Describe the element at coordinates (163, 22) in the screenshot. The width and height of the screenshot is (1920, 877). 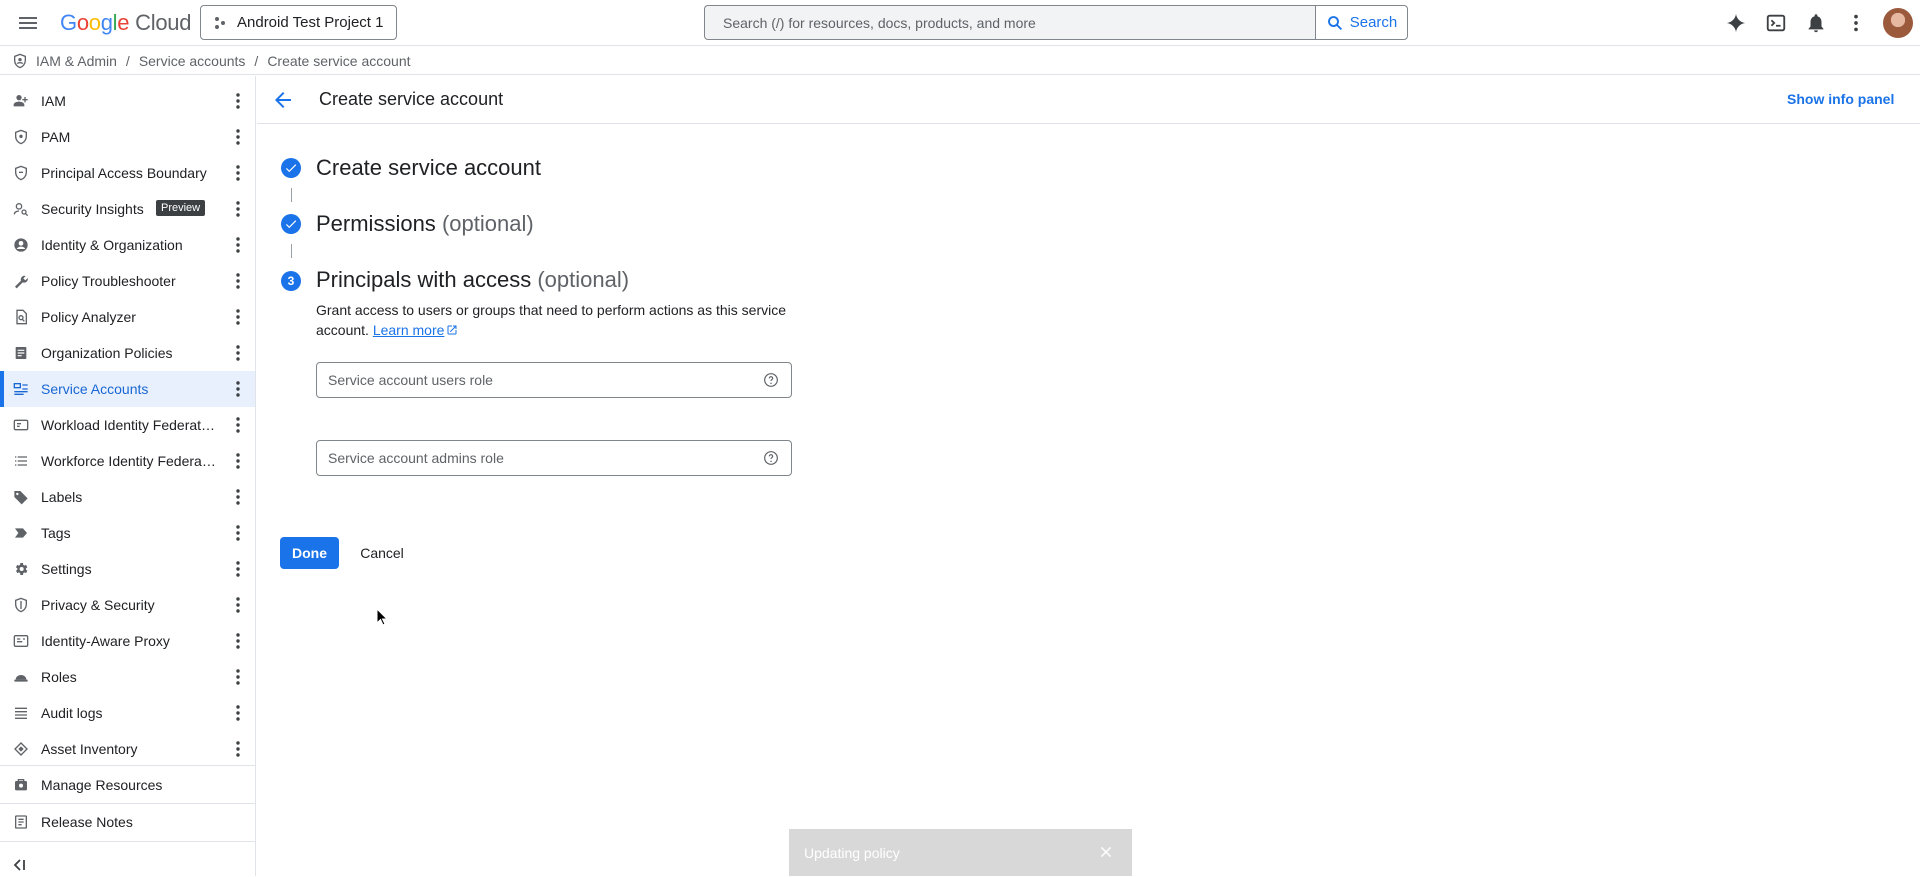
I see `logo-cloud-text: Cloud` at that location.